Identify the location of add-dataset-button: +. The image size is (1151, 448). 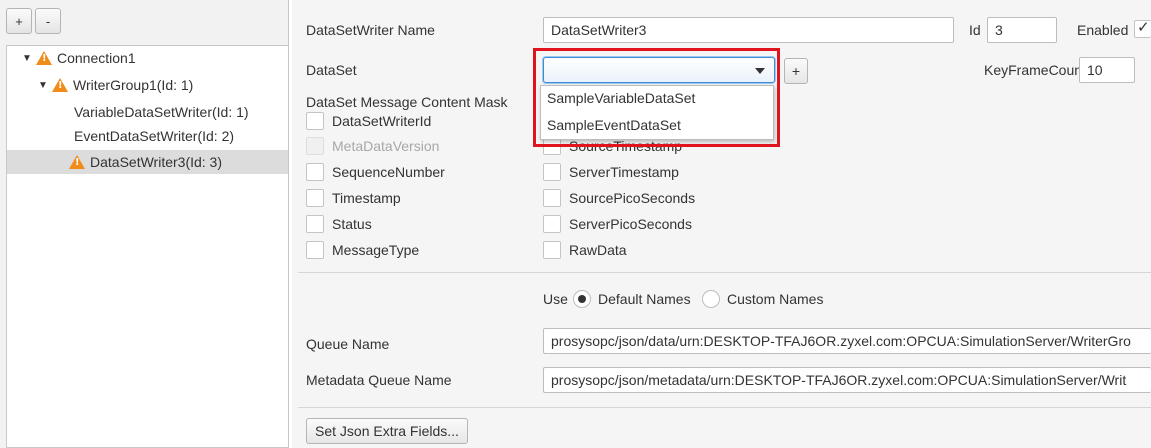
(796, 71).